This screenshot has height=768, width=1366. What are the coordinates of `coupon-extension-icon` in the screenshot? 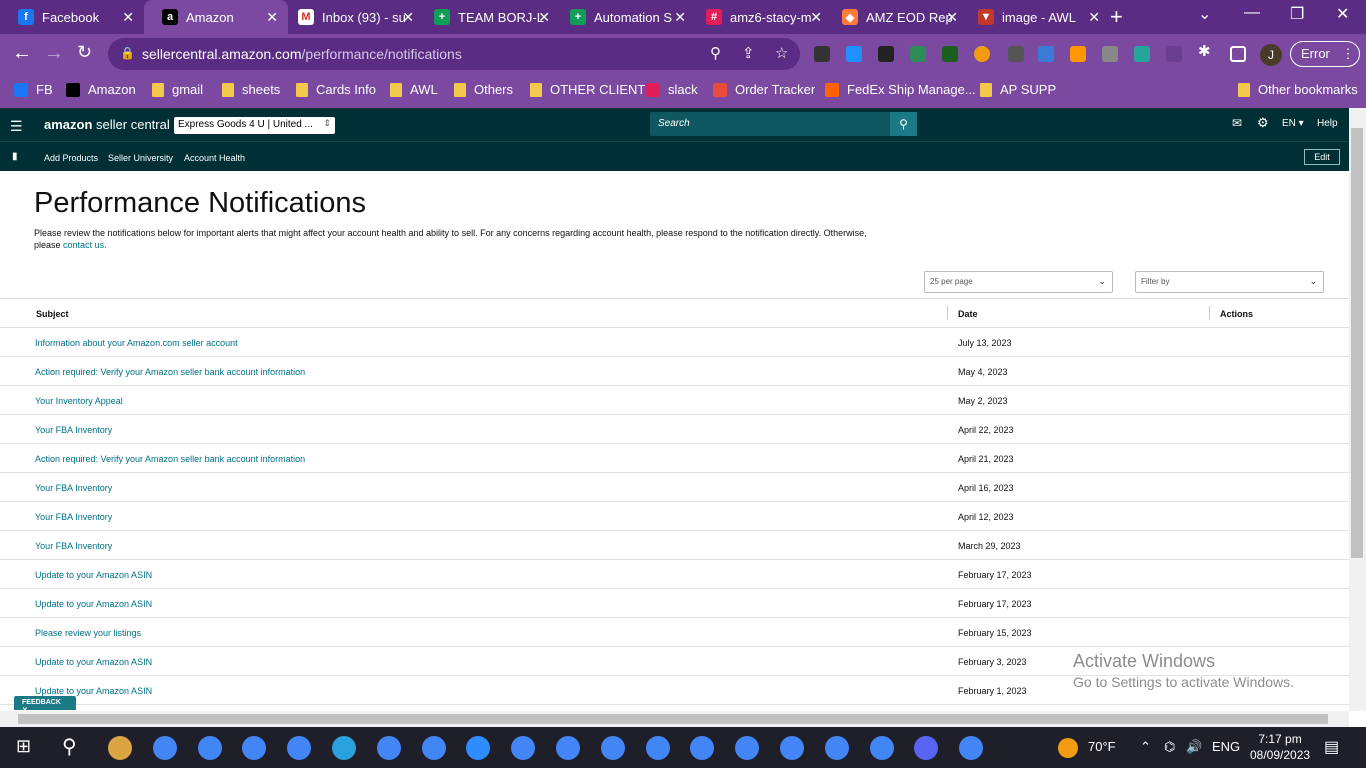 It's located at (1016, 54).